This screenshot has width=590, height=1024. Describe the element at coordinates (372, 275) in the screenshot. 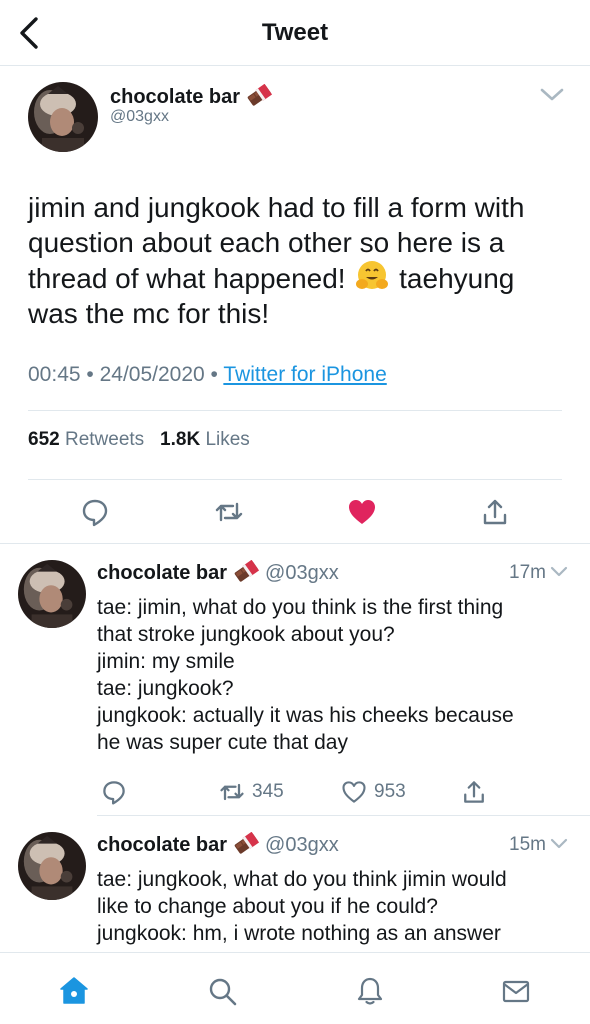

I see `hugging-face-emoji-icon` at that location.